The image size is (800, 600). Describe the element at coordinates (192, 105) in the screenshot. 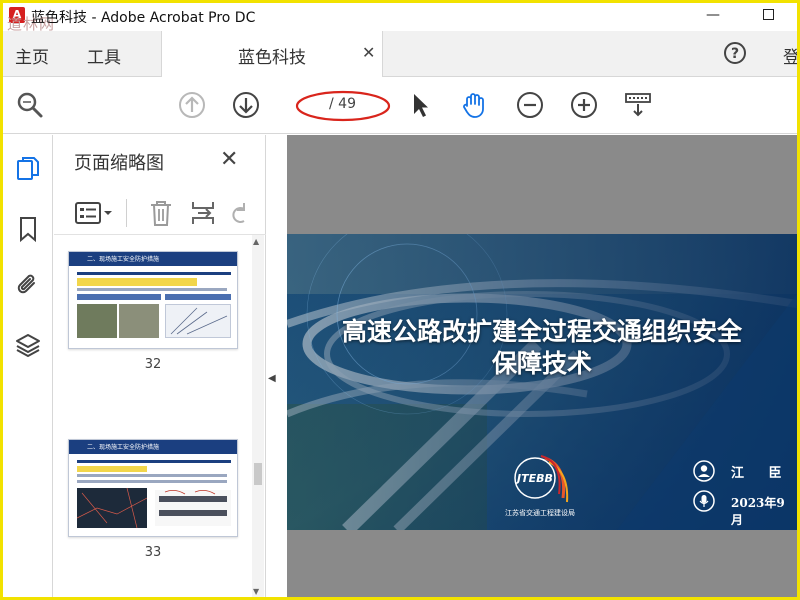

I see `arrow-up-circle-icon` at that location.